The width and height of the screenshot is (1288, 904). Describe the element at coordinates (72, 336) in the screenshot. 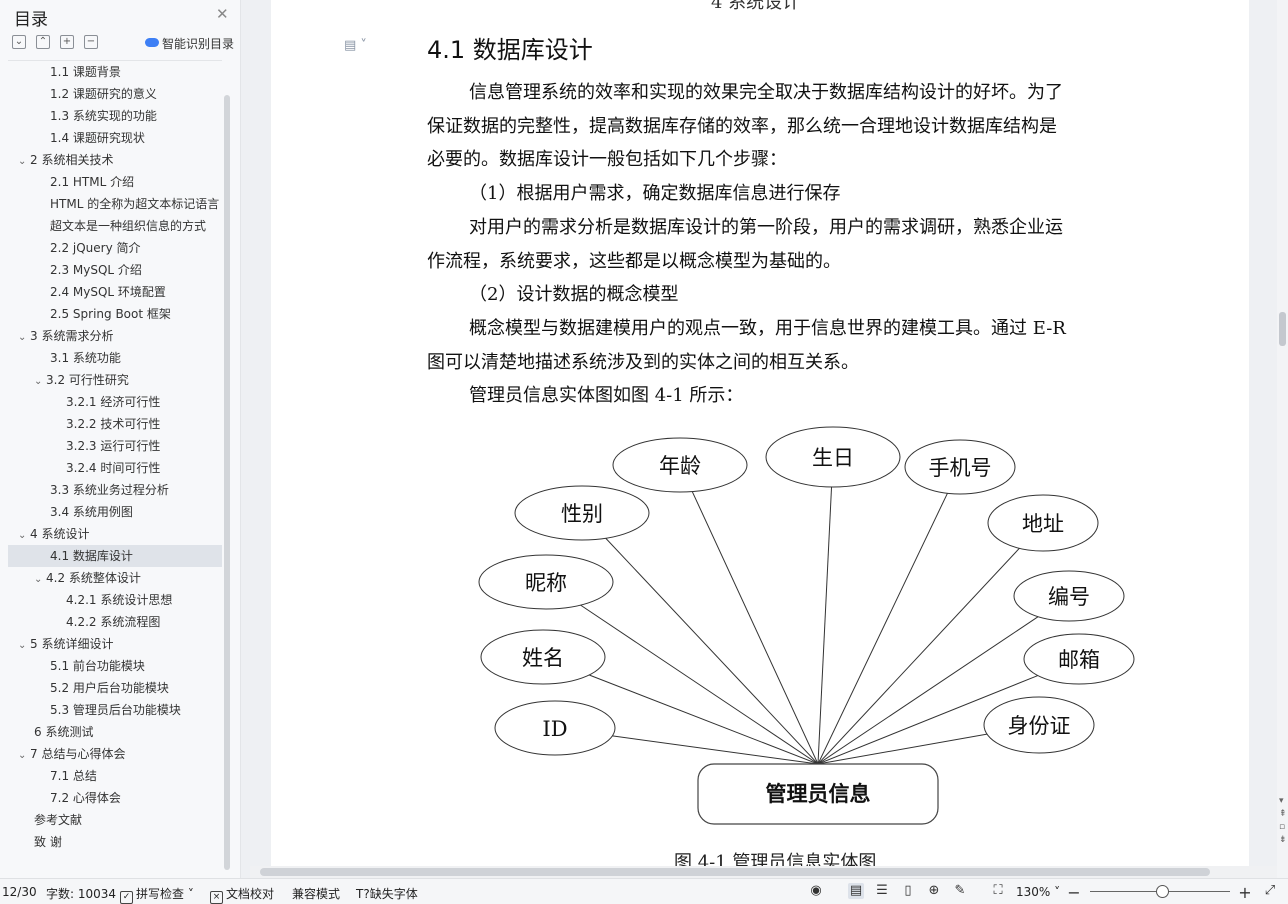

I see `toc-item-label: 3 系统需求分析` at that location.